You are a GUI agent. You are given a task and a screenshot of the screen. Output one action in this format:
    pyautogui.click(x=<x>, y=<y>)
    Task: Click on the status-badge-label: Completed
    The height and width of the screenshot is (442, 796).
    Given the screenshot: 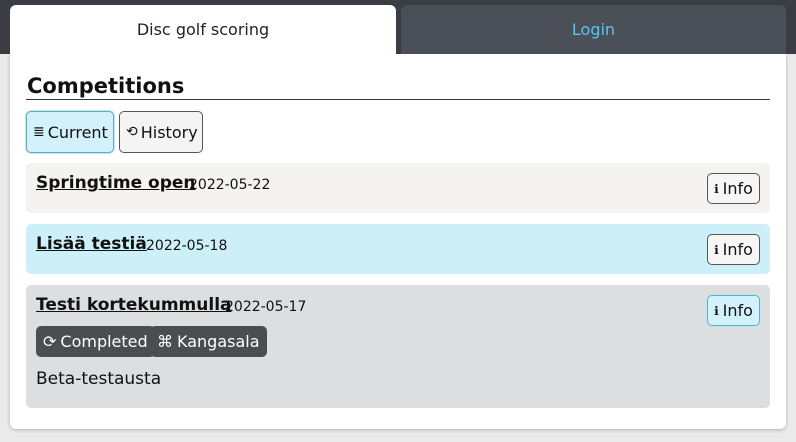 What is the action you would take?
    pyautogui.click(x=104, y=341)
    